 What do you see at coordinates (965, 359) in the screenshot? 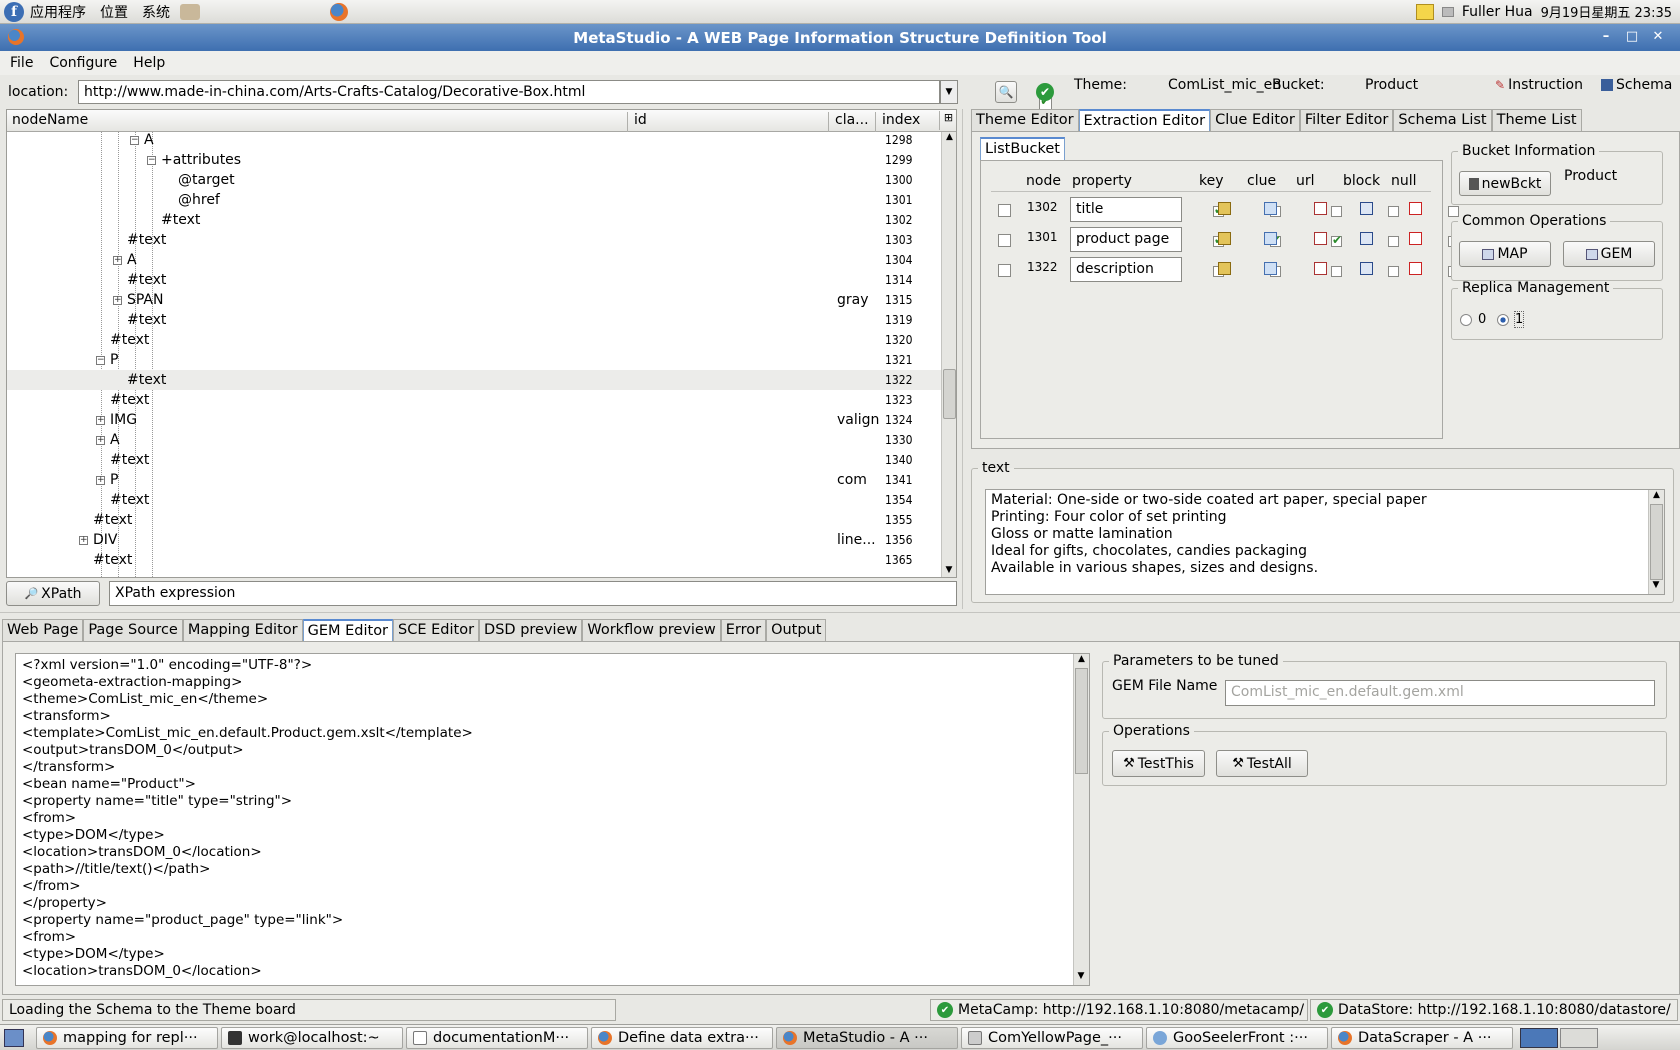
I see `vertical-splitter` at bounding box center [965, 359].